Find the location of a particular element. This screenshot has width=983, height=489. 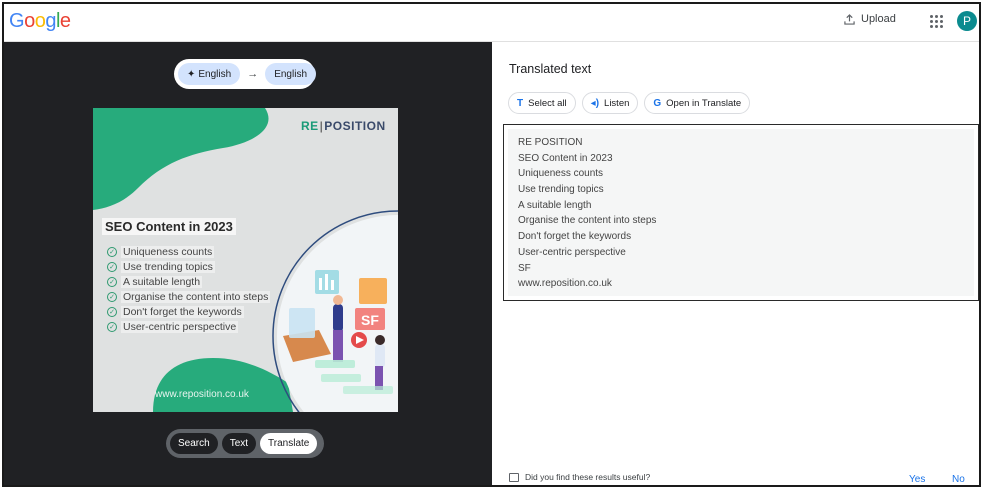

checklist-item: ✓ Organise the content into steps is located at coordinates (189, 296).